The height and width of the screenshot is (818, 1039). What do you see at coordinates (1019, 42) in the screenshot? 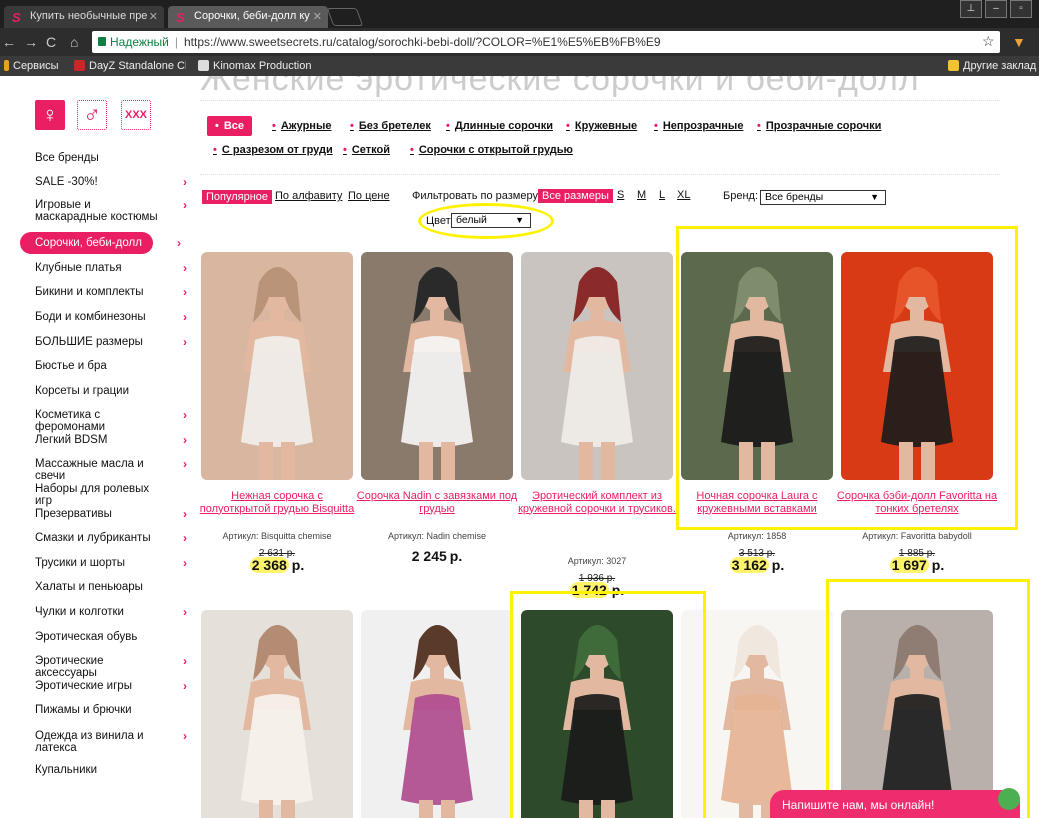
I see `extension-icon: ▼` at bounding box center [1019, 42].